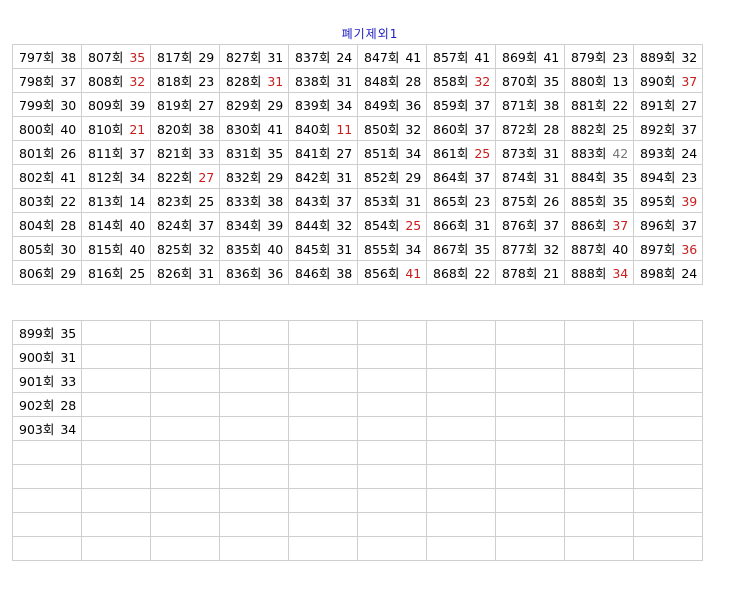  Describe the element at coordinates (392, 56) in the screenshot. I see `table-cell: 847회 41` at that location.